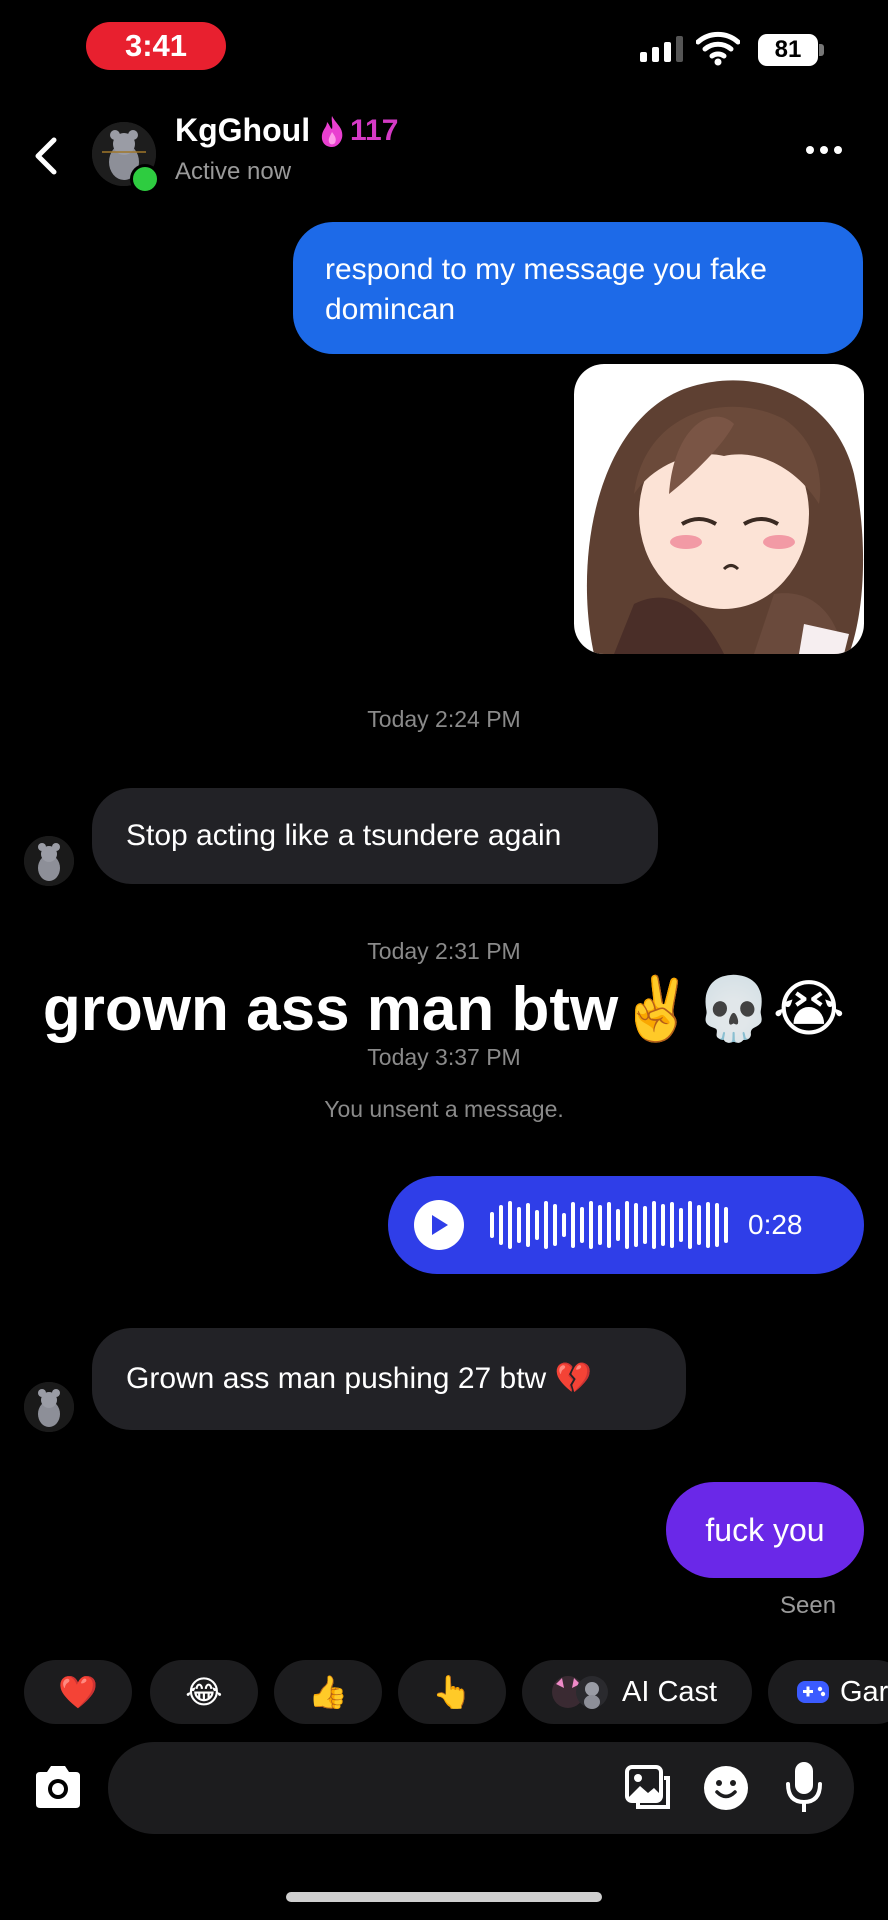 Image resolution: width=888 pixels, height=1920 pixels. I want to click on received-message: Stop acting like a tsundere again, so click(375, 836).